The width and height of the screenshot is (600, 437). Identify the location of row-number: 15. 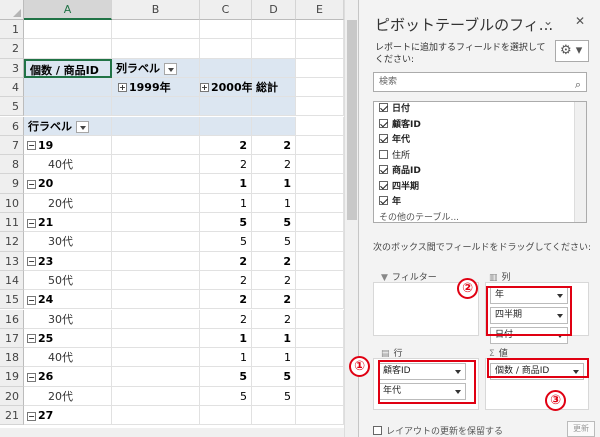
(12, 300).